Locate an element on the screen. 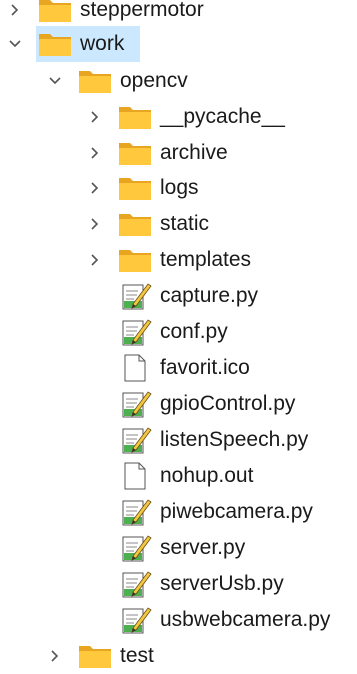 The width and height of the screenshot is (357, 674). tree-item-label: test is located at coordinates (137, 655).